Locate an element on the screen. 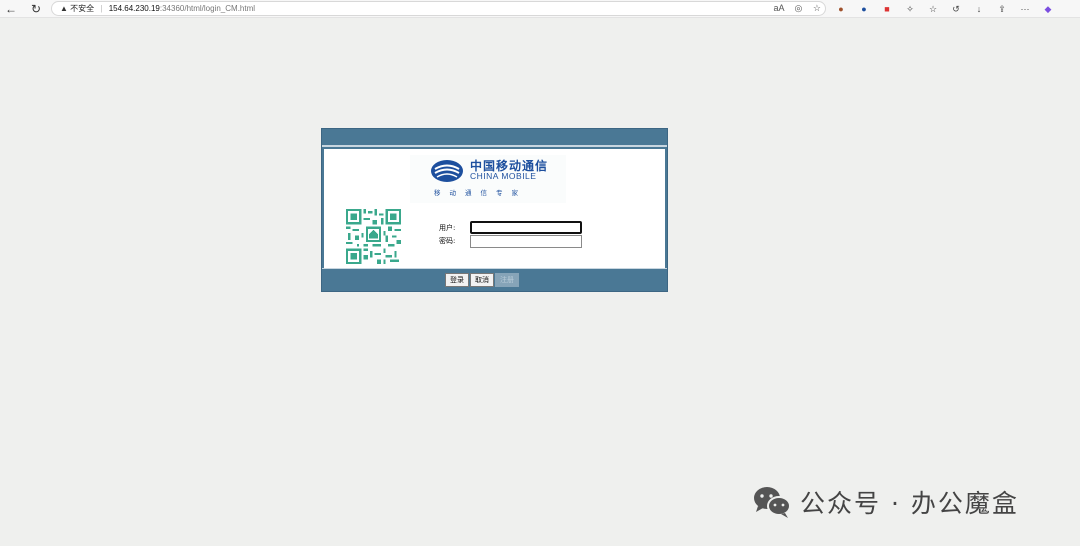 Image resolution: width=1080 pixels, height=546 pixels. address-bar-actions: aA ◎ ☆ is located at coordinates (793, 8).